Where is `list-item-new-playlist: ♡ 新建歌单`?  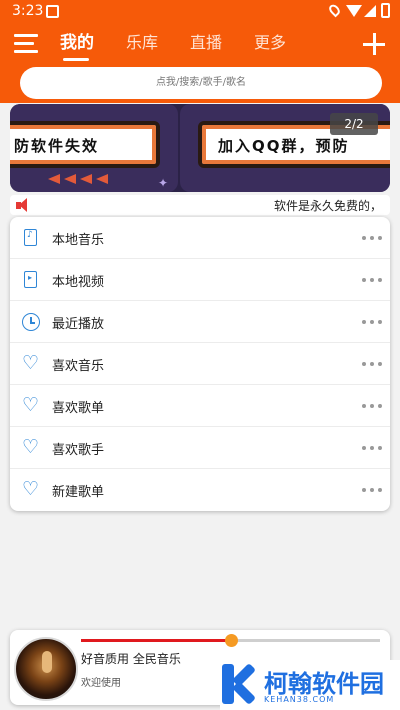 list-item-new-playlist: ♡ 新建歌单 is located at coordinates (200, 490).